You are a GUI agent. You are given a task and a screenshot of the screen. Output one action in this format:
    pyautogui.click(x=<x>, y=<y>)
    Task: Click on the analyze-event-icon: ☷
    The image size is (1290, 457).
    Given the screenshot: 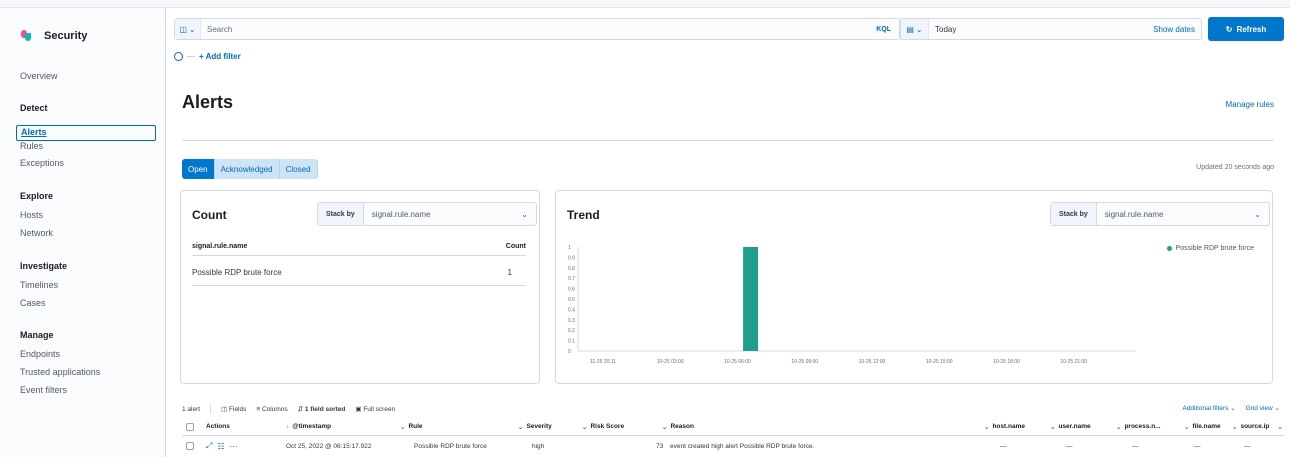 What is the action you would take?
    pyautogui.click(x=220, y=446)
    